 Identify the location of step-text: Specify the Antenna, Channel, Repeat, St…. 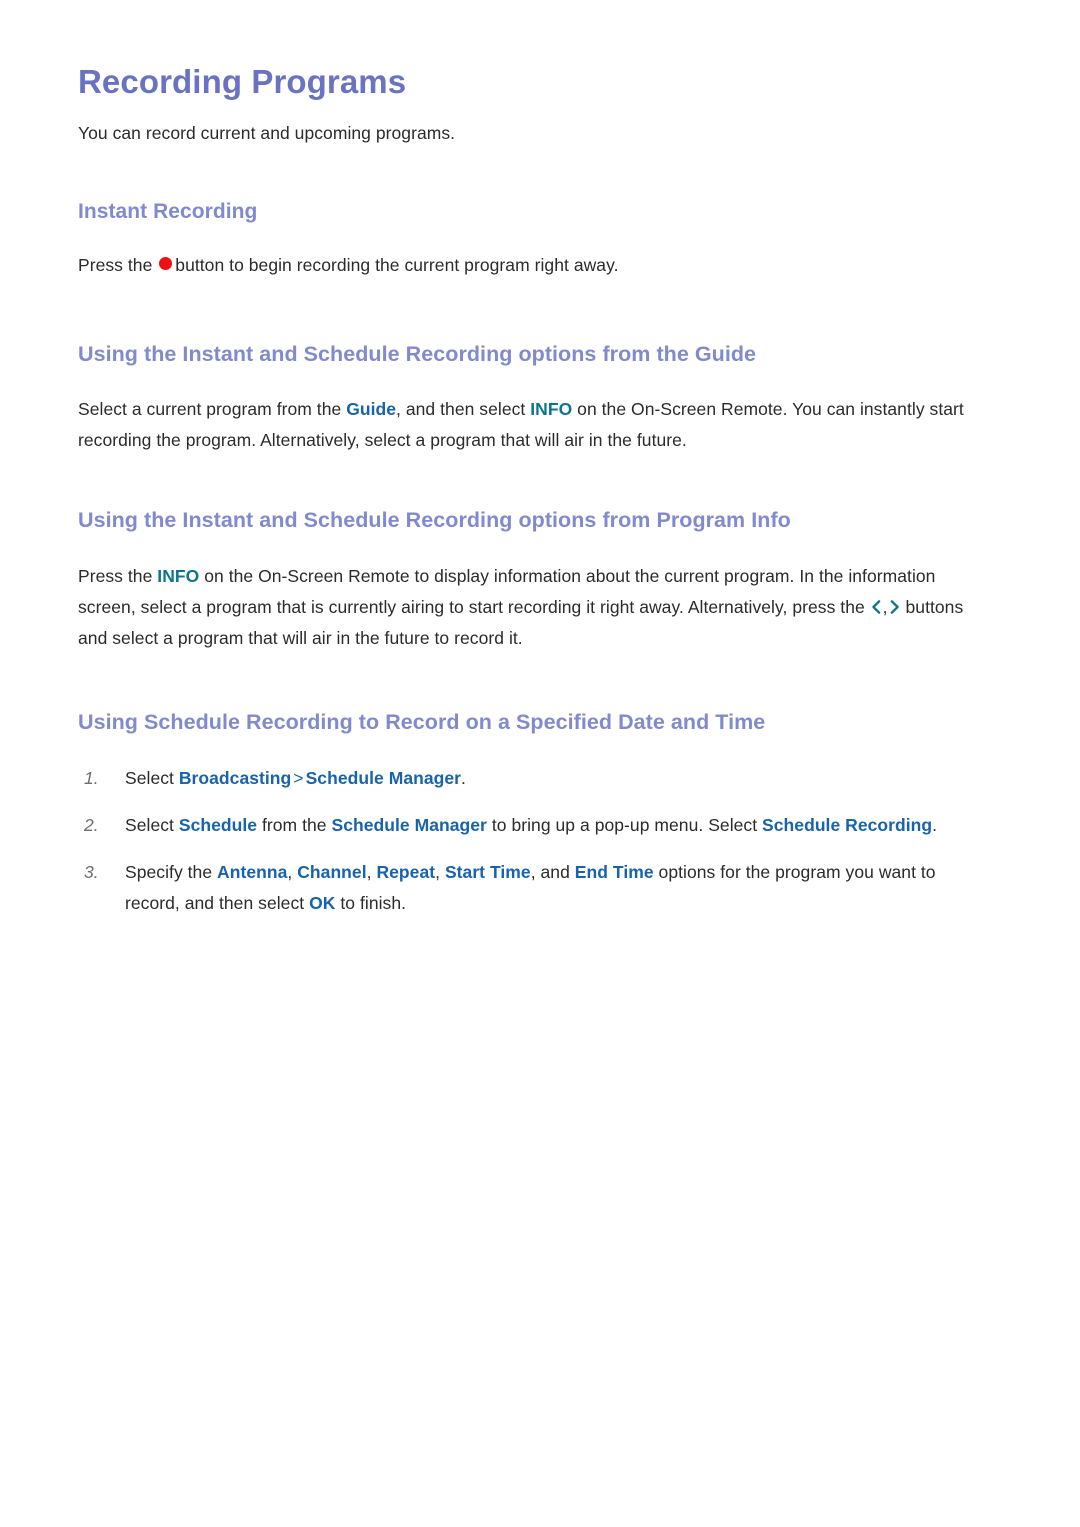
(530, 887).